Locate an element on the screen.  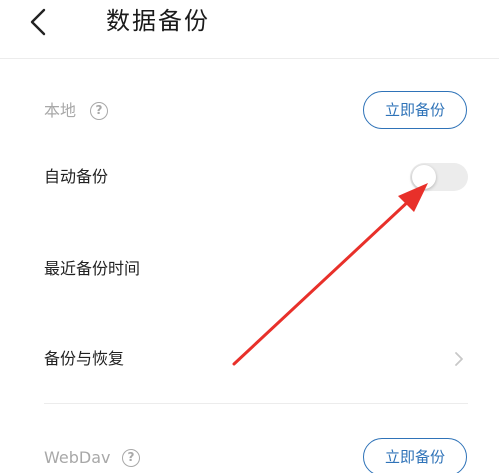
local-backup-now-button: 立即备份 is located at coordinates (415, 110).